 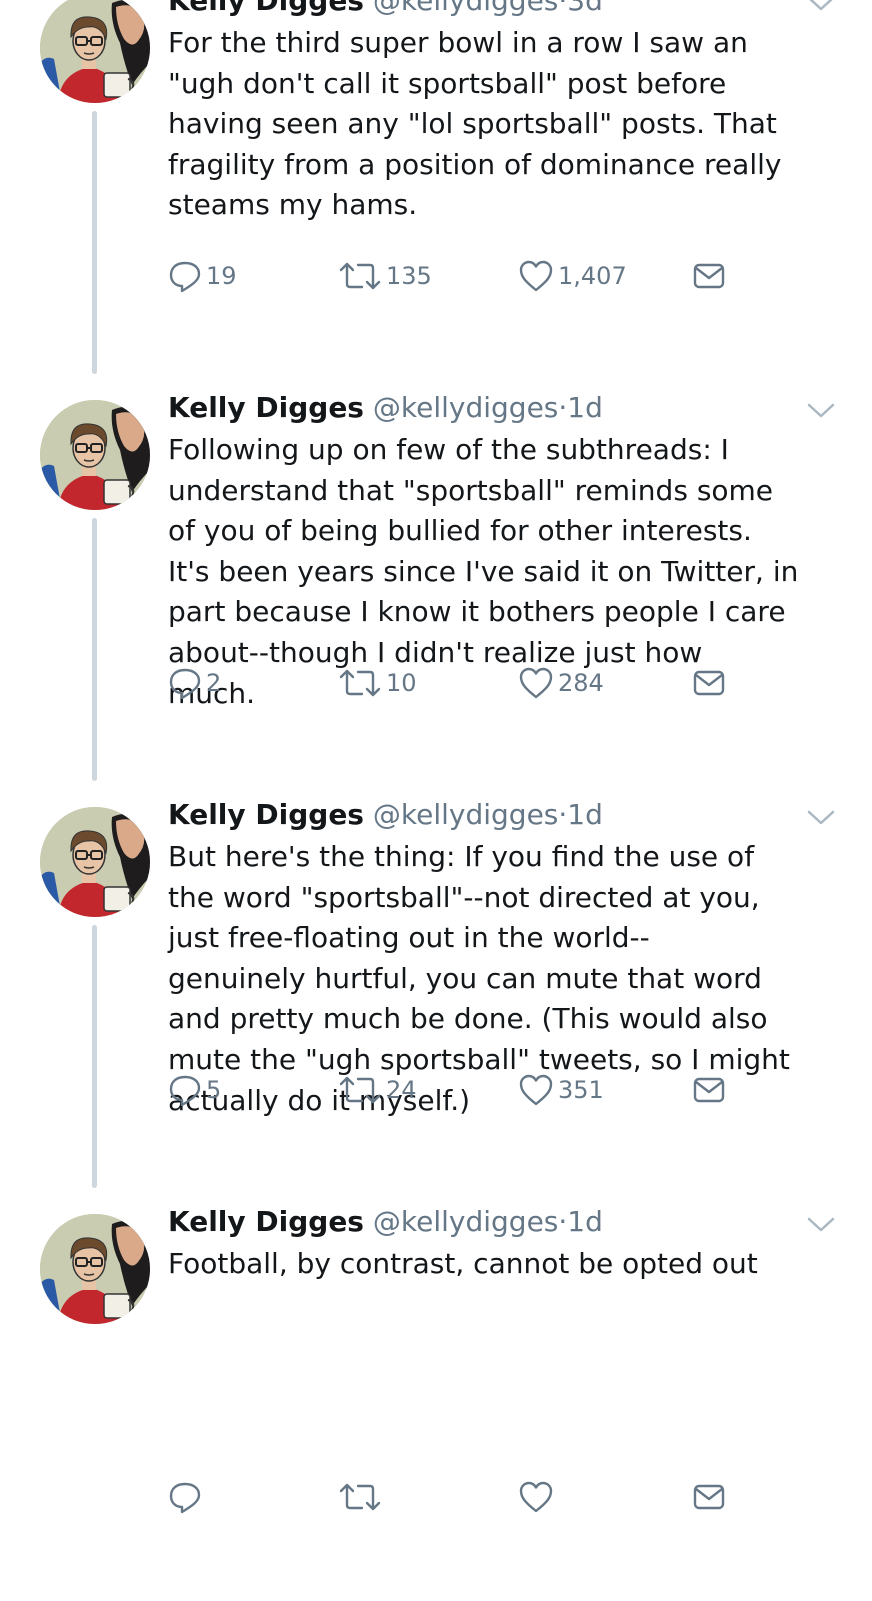 I want to click on retweet-button, so click(x=362, y=1497).